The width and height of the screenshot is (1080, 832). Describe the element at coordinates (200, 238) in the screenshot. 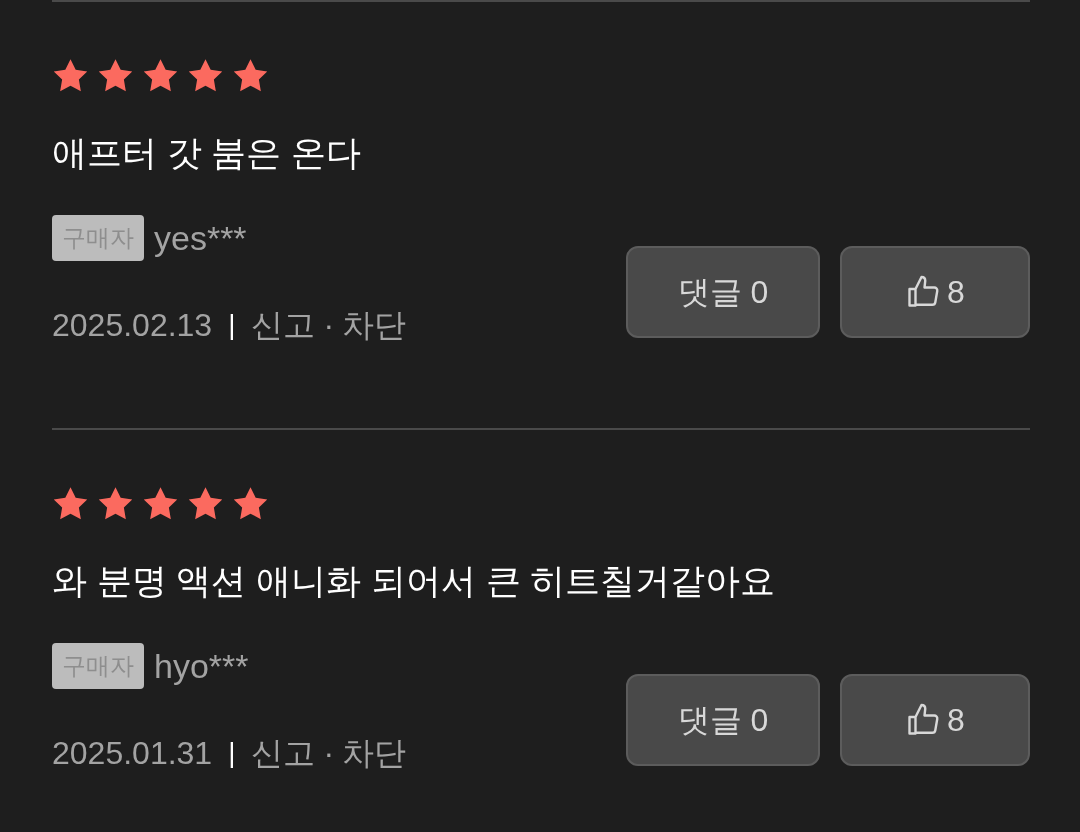

I see `username: yes***` at that location.